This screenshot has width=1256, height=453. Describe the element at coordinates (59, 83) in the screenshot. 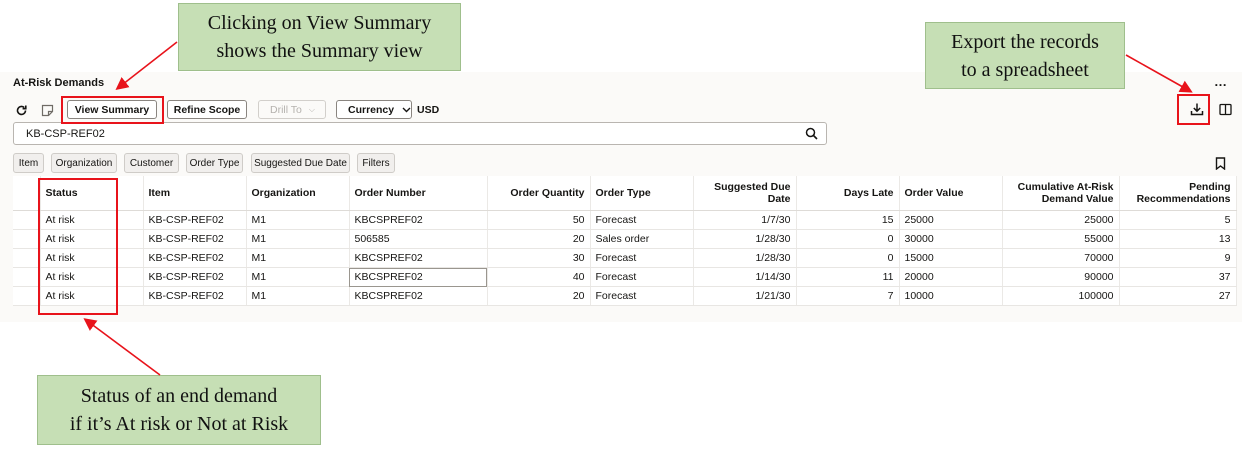

I see `page-title: At-Risk Demands` at that location.